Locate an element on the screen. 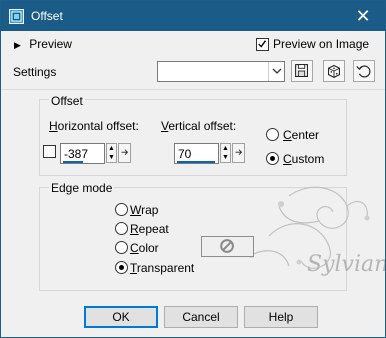 The width and height of the screenshot is (386, 338). offset-group-label: Offset is located at coordinates (67, 101).